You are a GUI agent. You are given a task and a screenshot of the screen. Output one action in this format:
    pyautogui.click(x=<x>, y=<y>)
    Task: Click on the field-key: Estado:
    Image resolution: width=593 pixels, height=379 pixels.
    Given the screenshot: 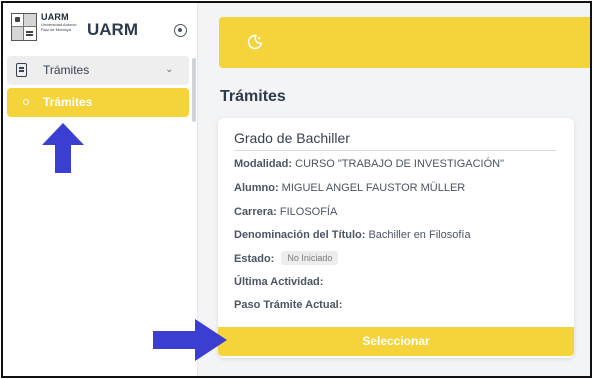 What is the action you would take?
    pyautogui.click(x=254, y=259)
    